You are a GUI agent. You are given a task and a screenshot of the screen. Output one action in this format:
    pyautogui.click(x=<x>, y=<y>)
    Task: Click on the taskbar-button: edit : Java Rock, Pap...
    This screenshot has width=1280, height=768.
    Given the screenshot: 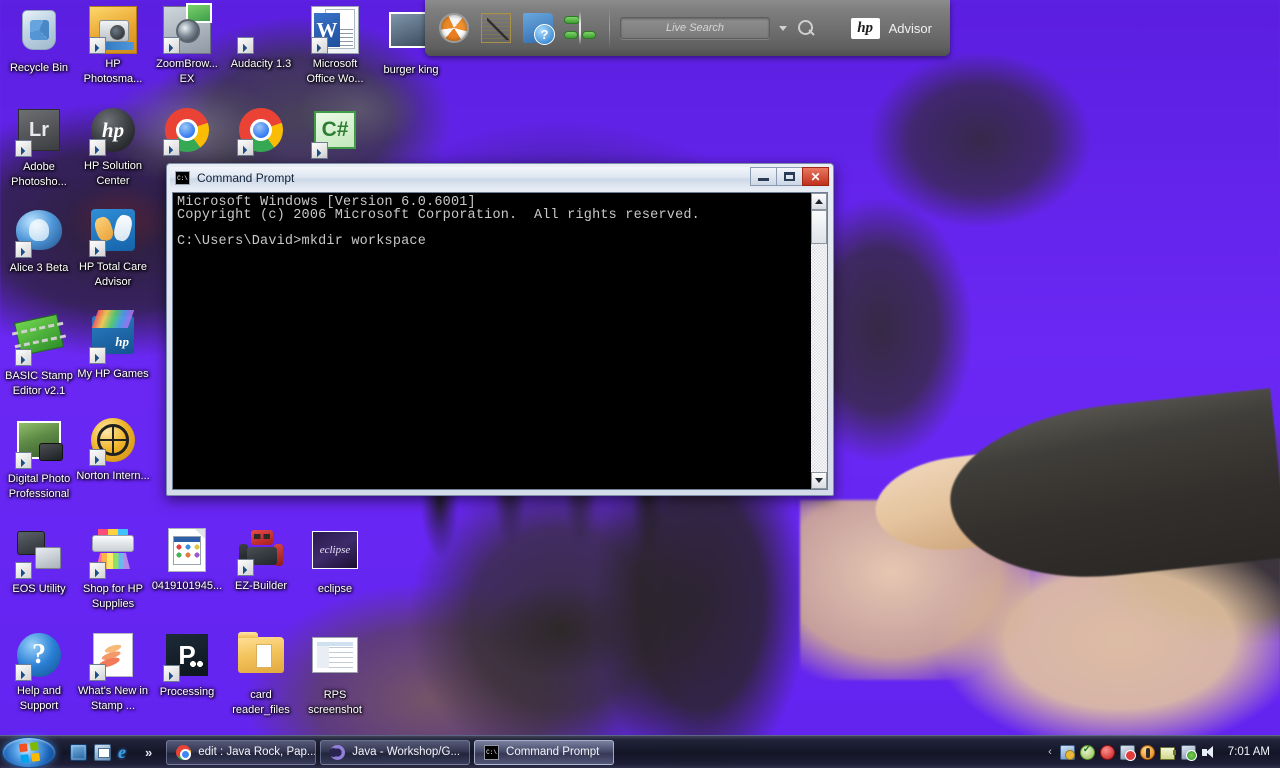 What is the action you would take?
    pyautogui.click(x=241, y=752)
    